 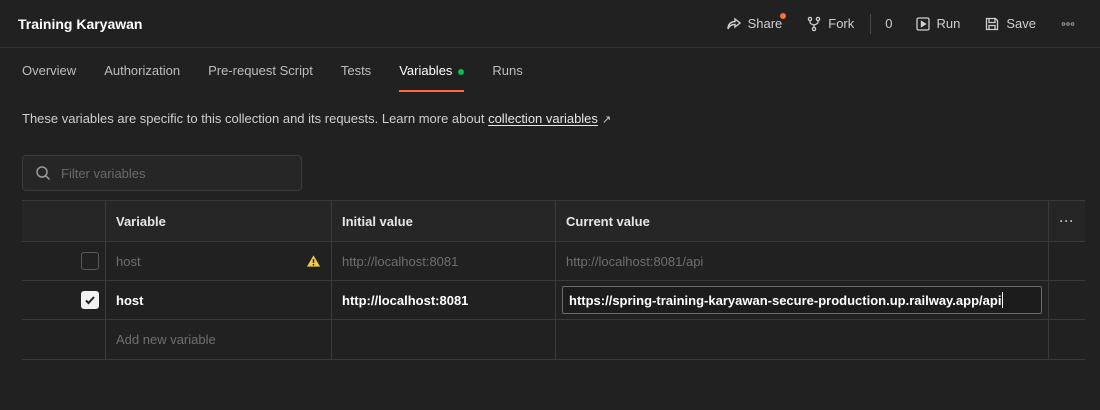 What do you see at coordinates (461, 71) in the screenshot?
I see `variables-status-dot` at bounding box center [461, 71].